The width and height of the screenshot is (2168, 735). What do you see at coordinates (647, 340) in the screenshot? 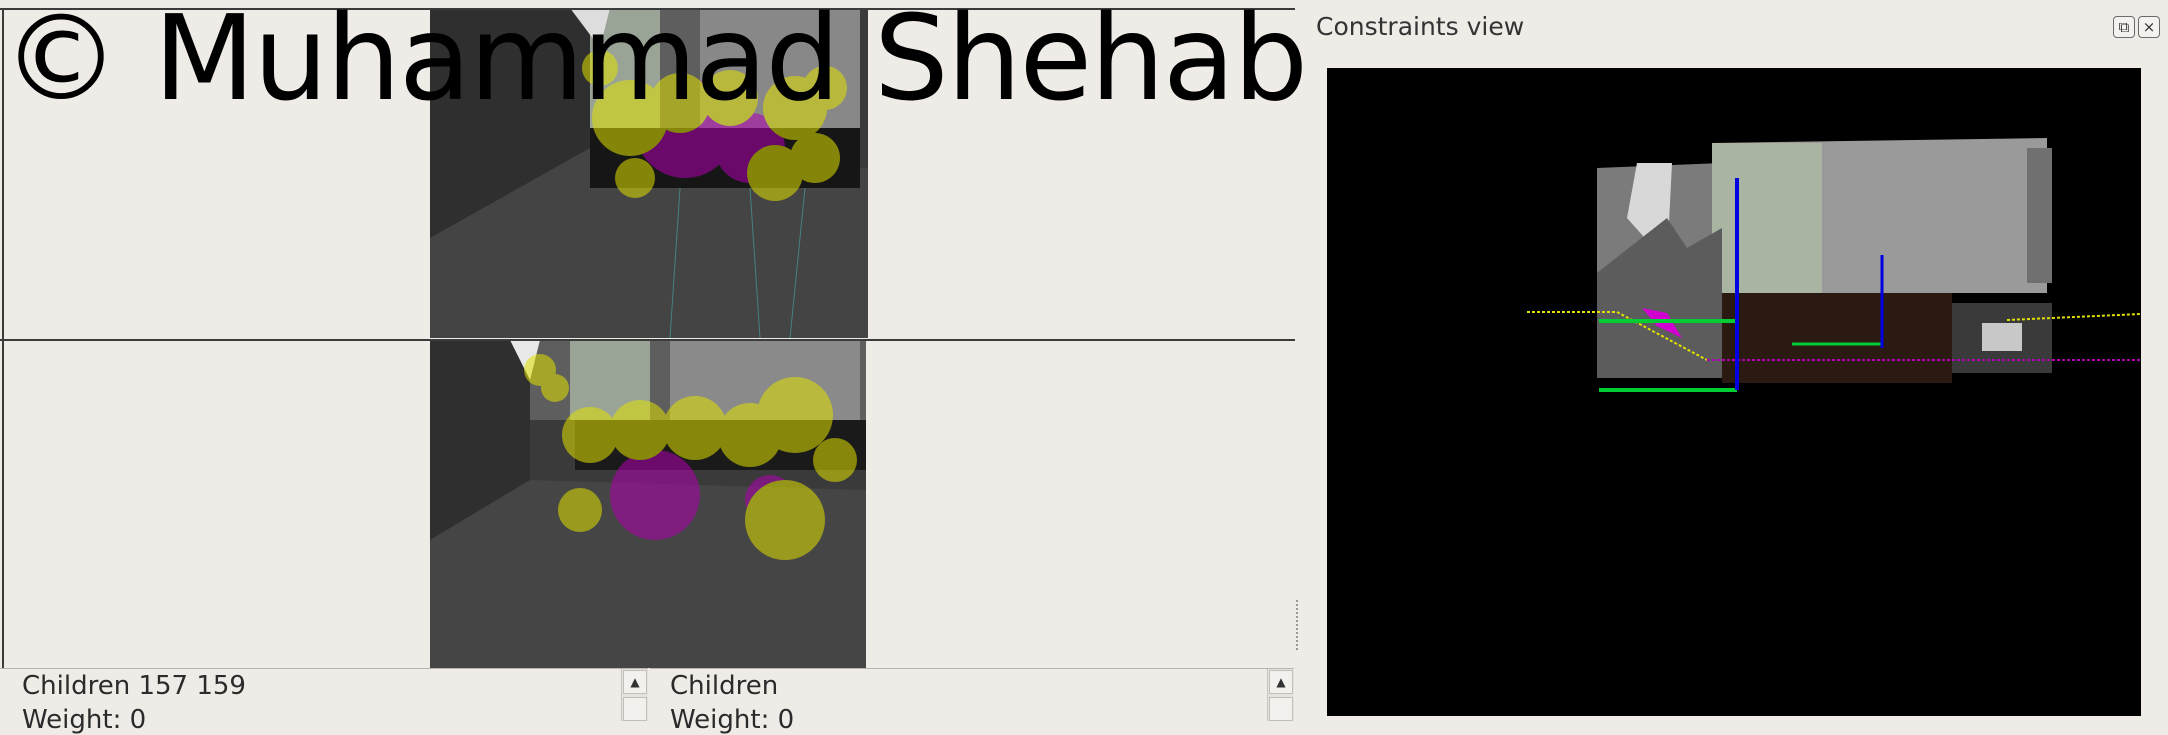
I see `frame-middle-divider` at bounding box center [647, 340].